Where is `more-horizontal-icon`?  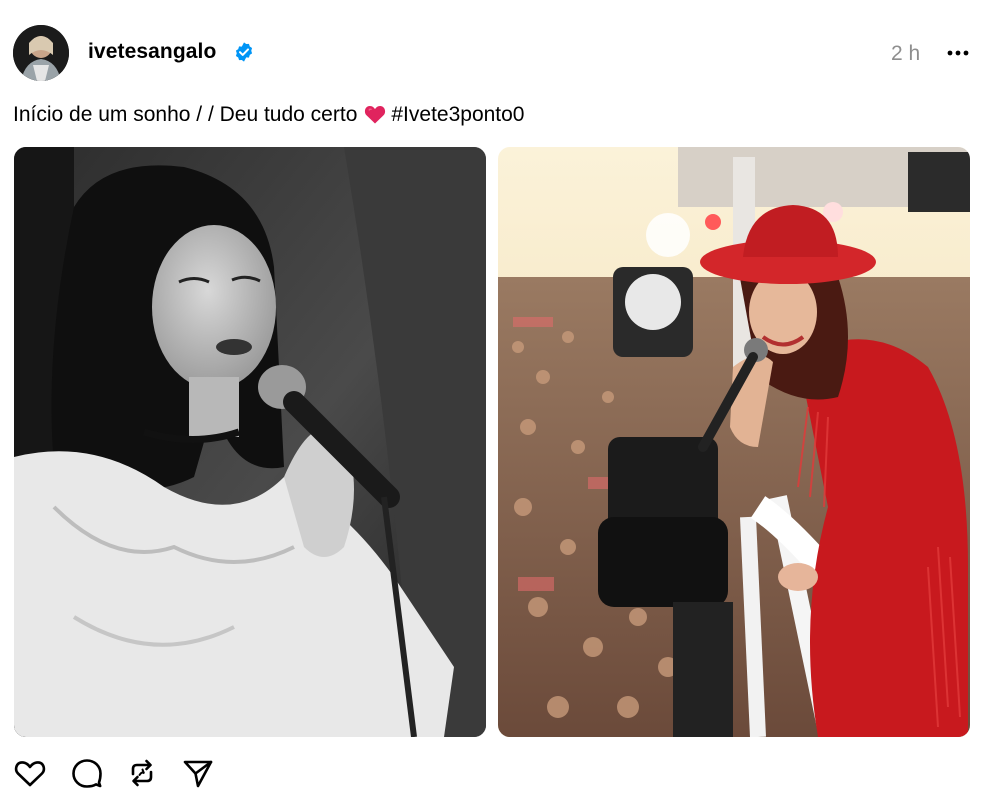
more-horizontal-icon is located at coordinates (958, 53).